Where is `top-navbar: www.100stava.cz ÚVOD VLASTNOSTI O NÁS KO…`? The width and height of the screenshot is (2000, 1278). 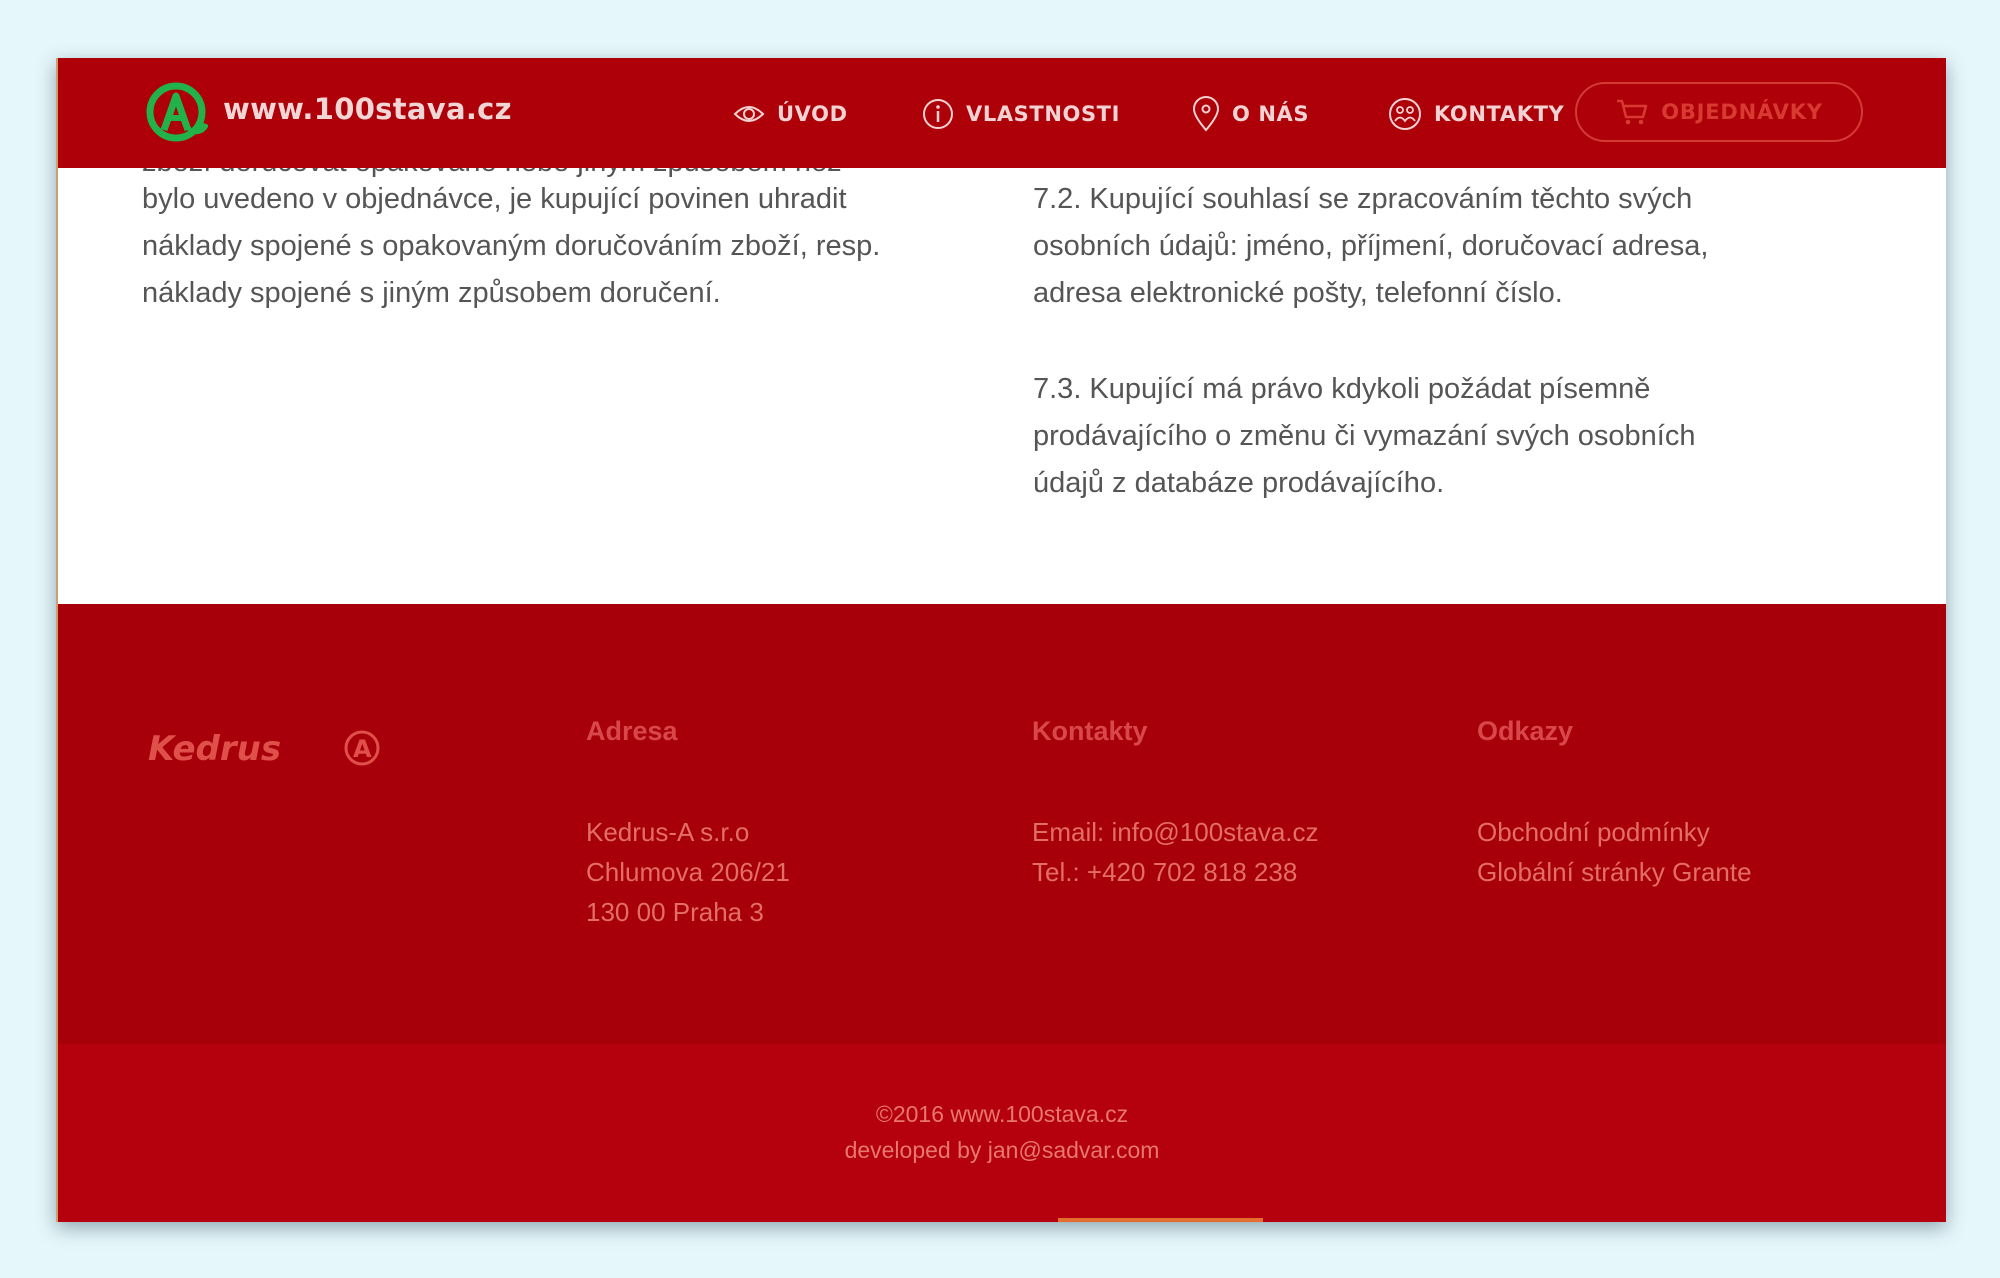
top-navbar: www.100stava.cz ÚVOD VLASTNOSTI O NÁS KO… is located at coordinates (1002, 113).